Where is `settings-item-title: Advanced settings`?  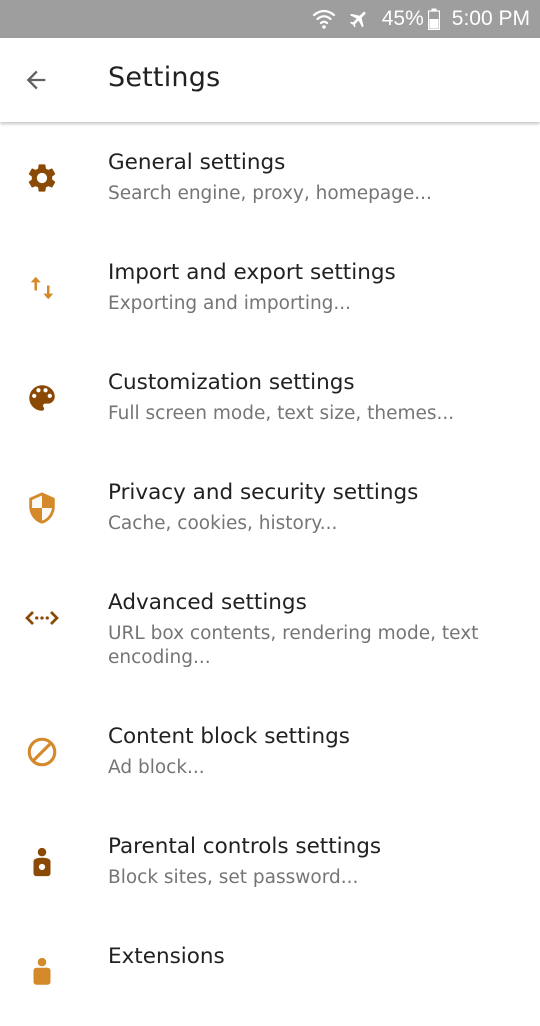
settings-item-title: Advanced settings is located at coordinates (207, 602).